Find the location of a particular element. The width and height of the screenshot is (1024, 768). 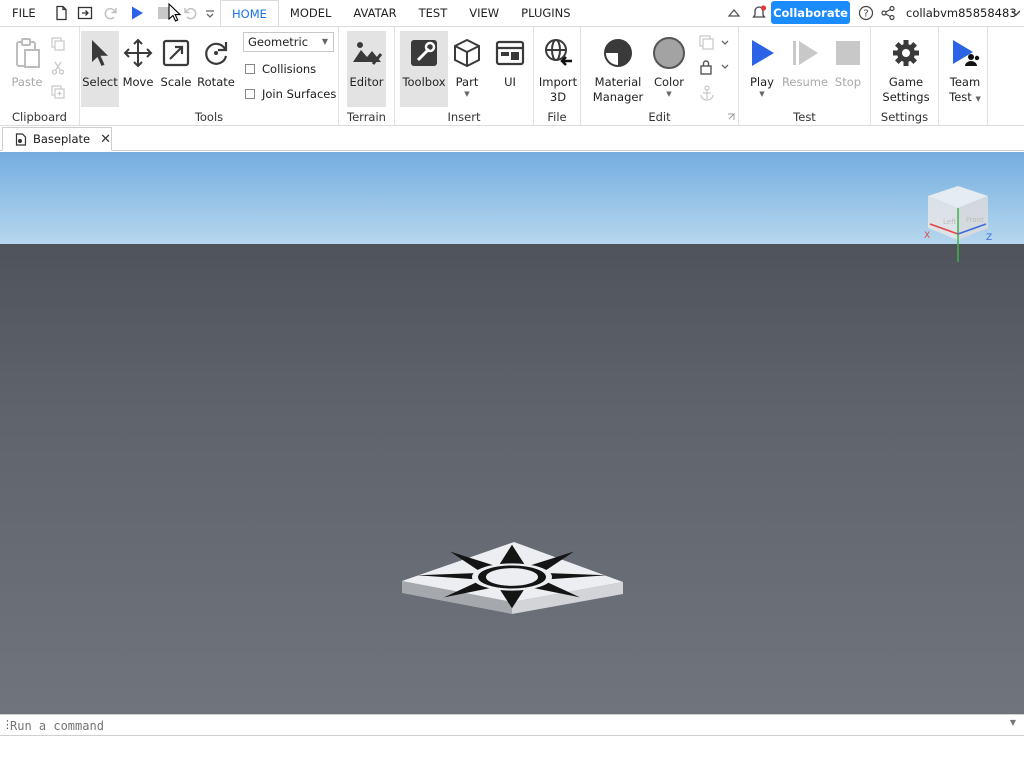

toolbox-button: Toolbox is located at coordinates (424, 69).